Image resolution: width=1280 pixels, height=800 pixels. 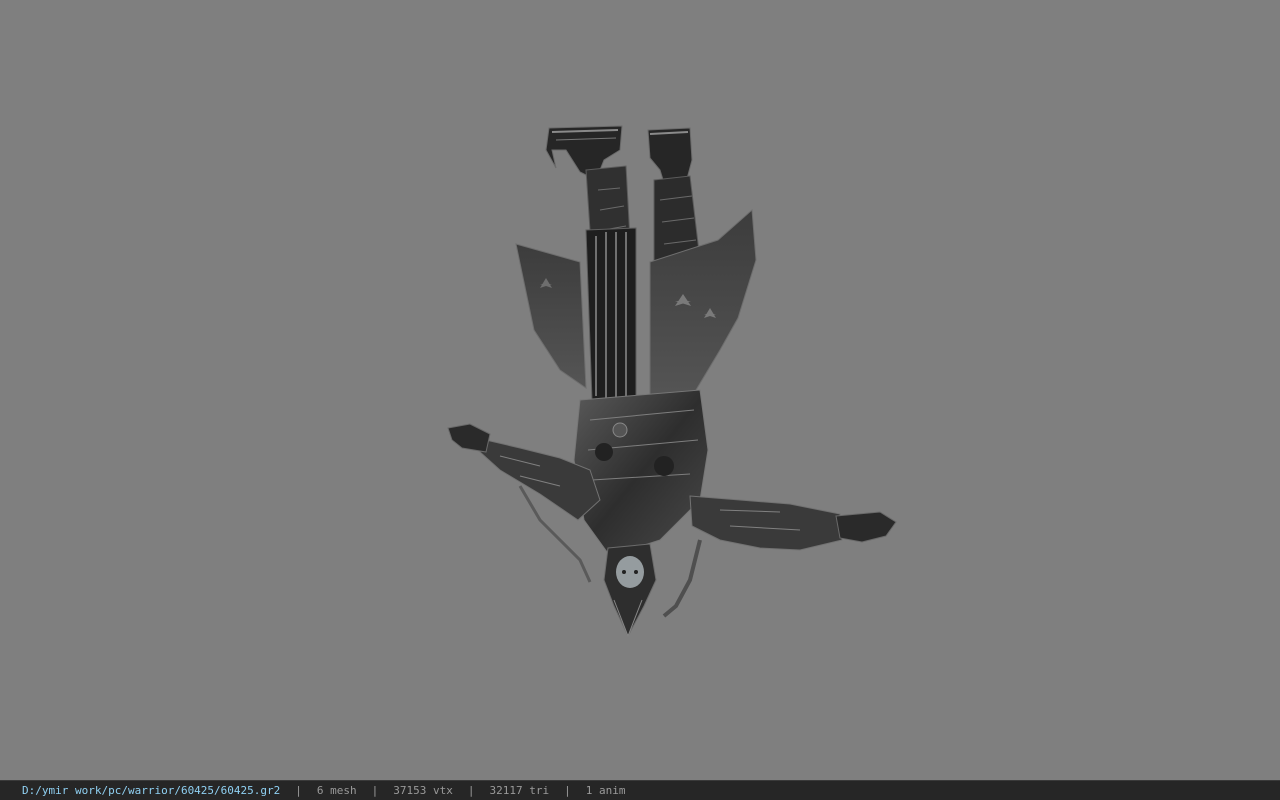 What do you see at coordinates (605, 790) in the screenshot?
I see `animation-count: 1 anim` at bounding box center [605, 790].